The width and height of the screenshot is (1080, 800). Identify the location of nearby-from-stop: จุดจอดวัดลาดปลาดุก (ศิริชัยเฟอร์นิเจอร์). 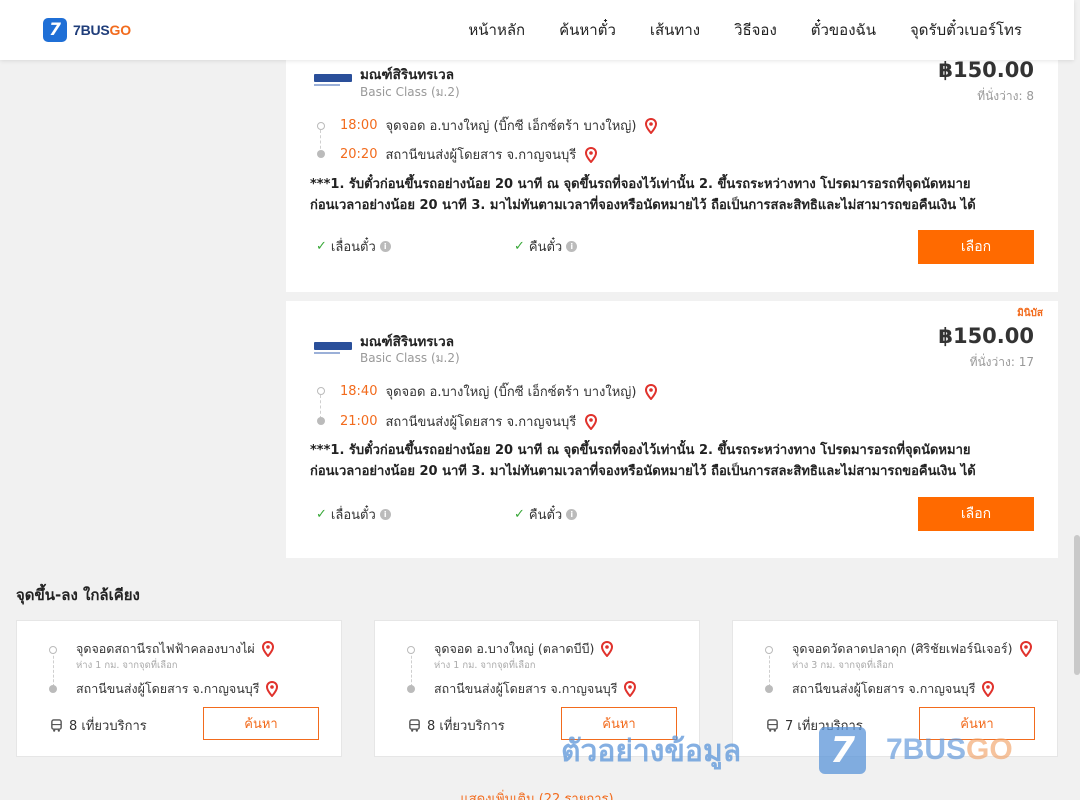
(902, 648).